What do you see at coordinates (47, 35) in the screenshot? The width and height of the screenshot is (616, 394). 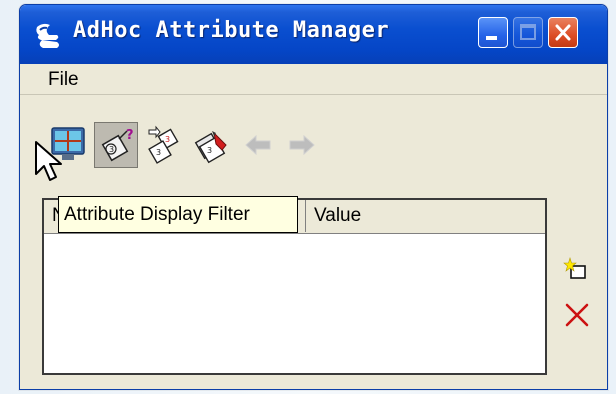 I see `app-icon` at bounding box center [47, 35].